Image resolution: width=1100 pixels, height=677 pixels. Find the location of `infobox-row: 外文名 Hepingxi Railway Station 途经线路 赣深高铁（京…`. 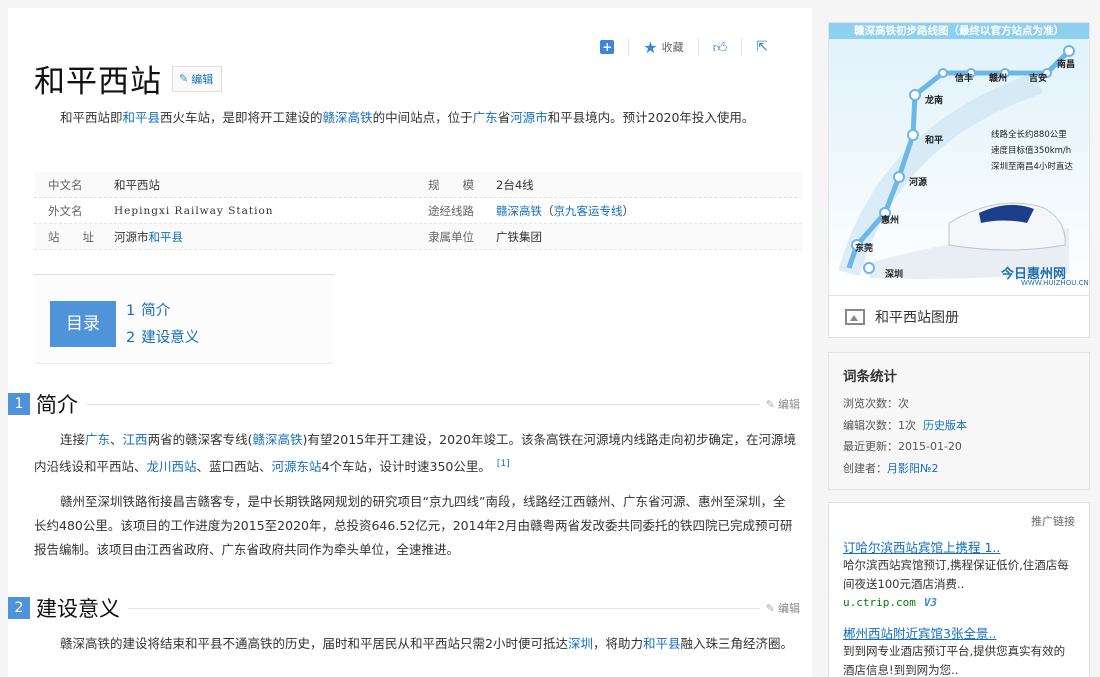

infobox-row: 外文名 Hepingxi Railway Station 途经线路 赣深高铁（京… is located at coordinates (418, 211).